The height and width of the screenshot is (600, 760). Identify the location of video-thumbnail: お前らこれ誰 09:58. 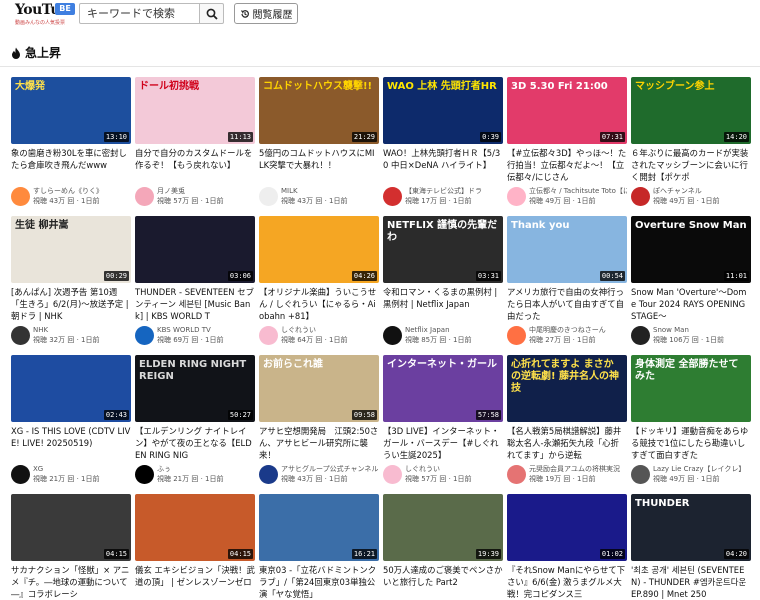
(319, 388).